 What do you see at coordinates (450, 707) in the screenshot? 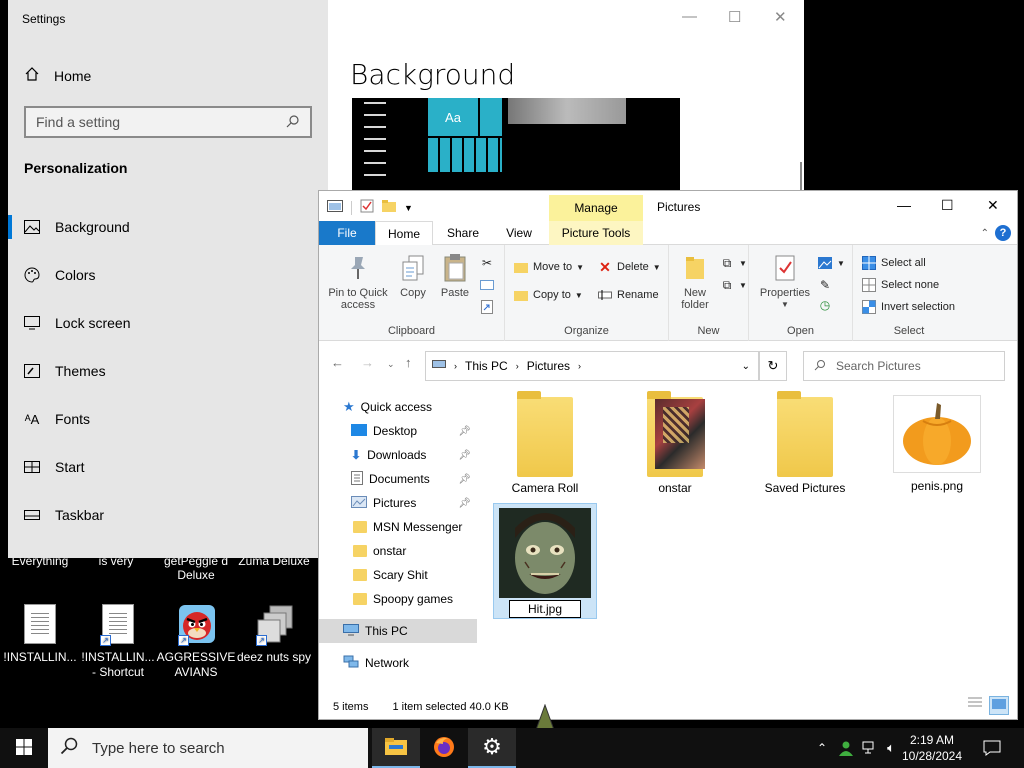
I see `status-selection: 1 item selected 40.0 KB` at bounding box center [450, 707].